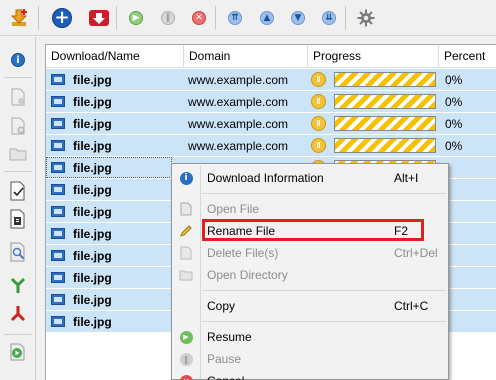  Describe the element at coordinates (18, 126) in the screenshot. I see `delete-file-icon` at that location.